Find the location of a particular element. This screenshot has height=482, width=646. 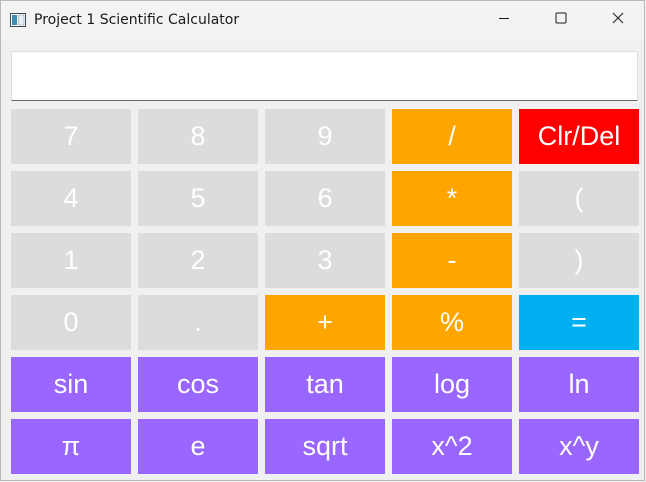

percent-button: % is located at coordinates (452, 322).